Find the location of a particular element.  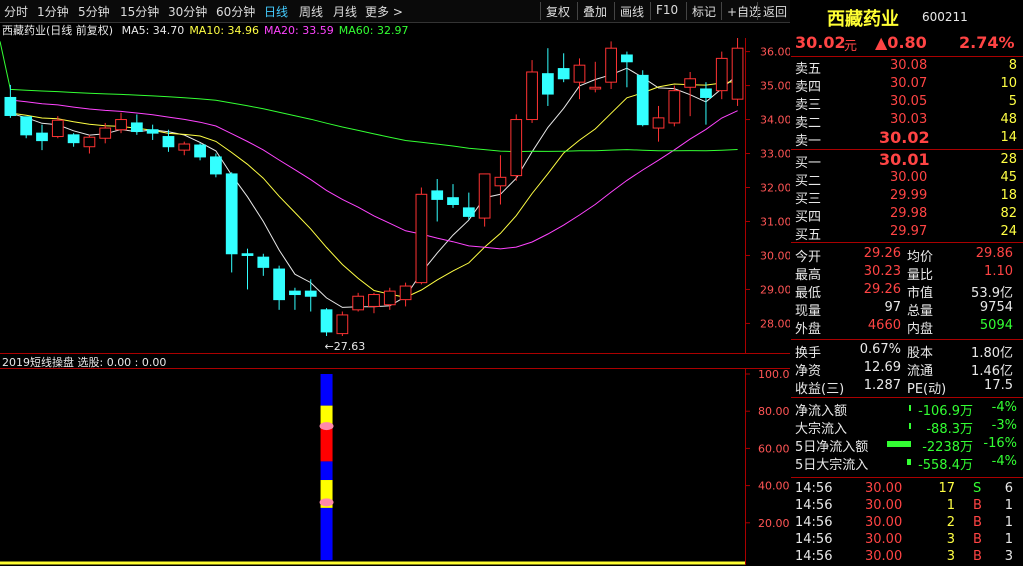

period-tab-9: 更多 > is located at coordinates (384, 11).